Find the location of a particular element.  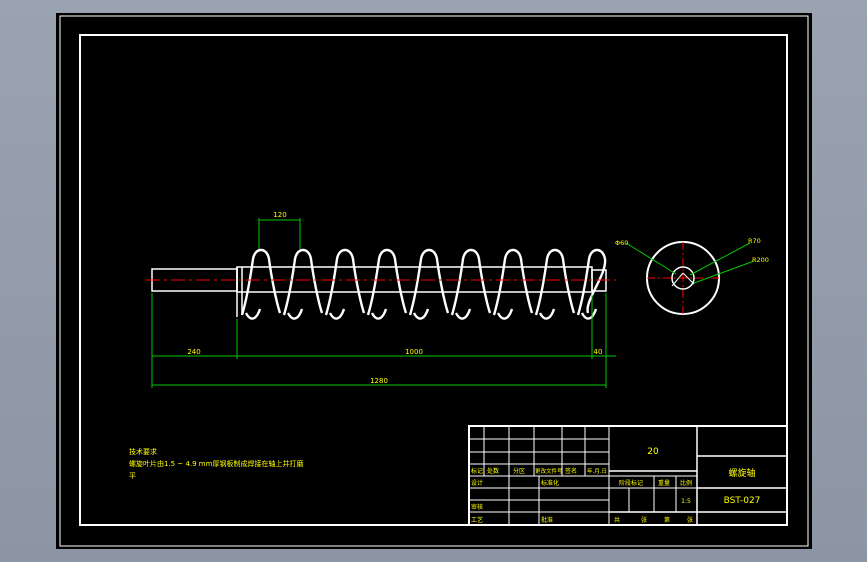

tb-header-5: 年.月.日 is located at coordinates (597, 471).